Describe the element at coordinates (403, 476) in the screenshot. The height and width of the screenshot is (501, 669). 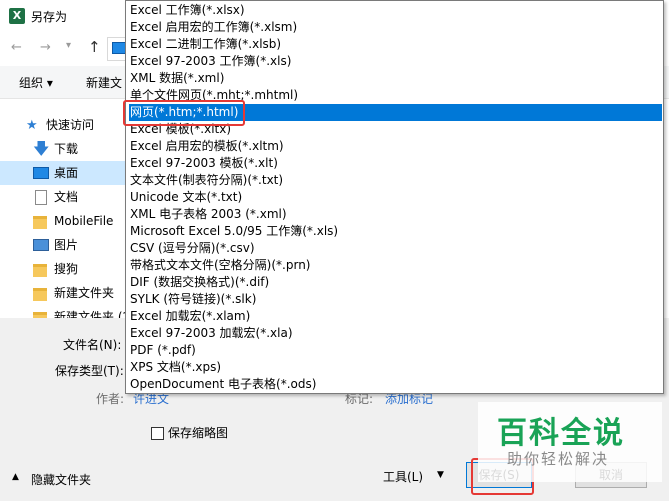
I see `tools-button: 工具(L)` at that location.